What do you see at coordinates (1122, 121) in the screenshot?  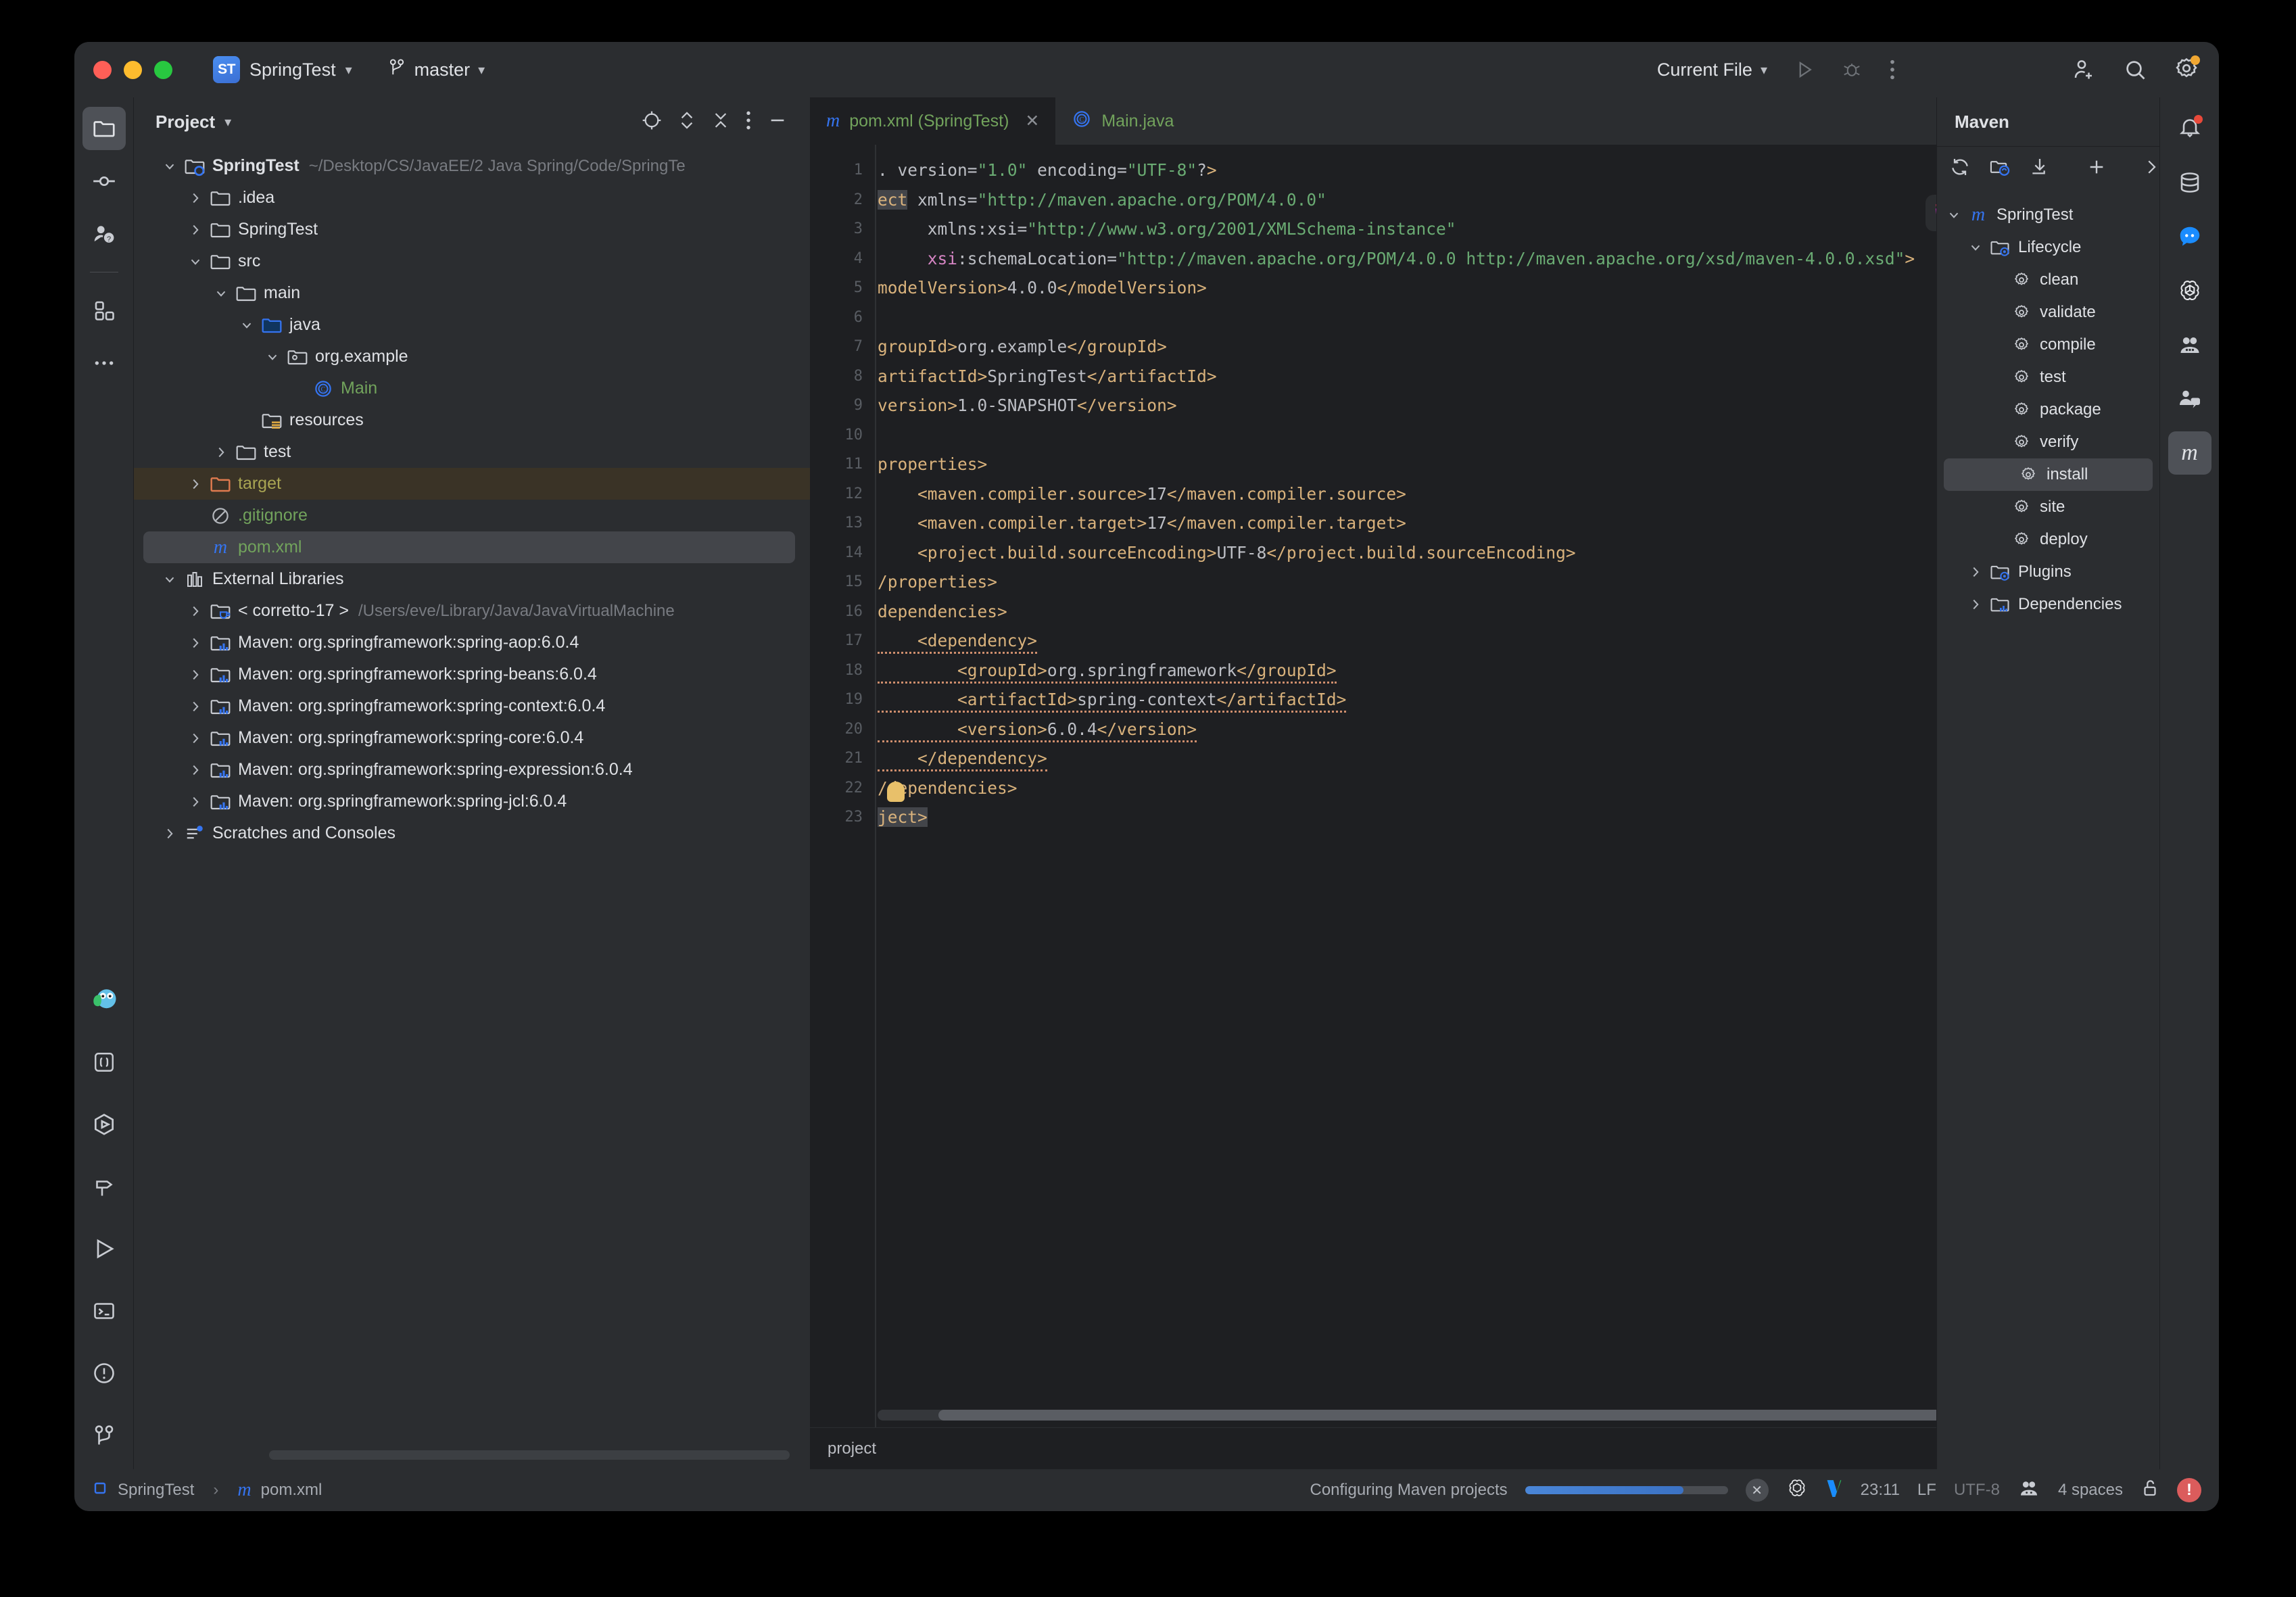 I see `editor-tab: C Main.java` at bounding box center [1122, 121].